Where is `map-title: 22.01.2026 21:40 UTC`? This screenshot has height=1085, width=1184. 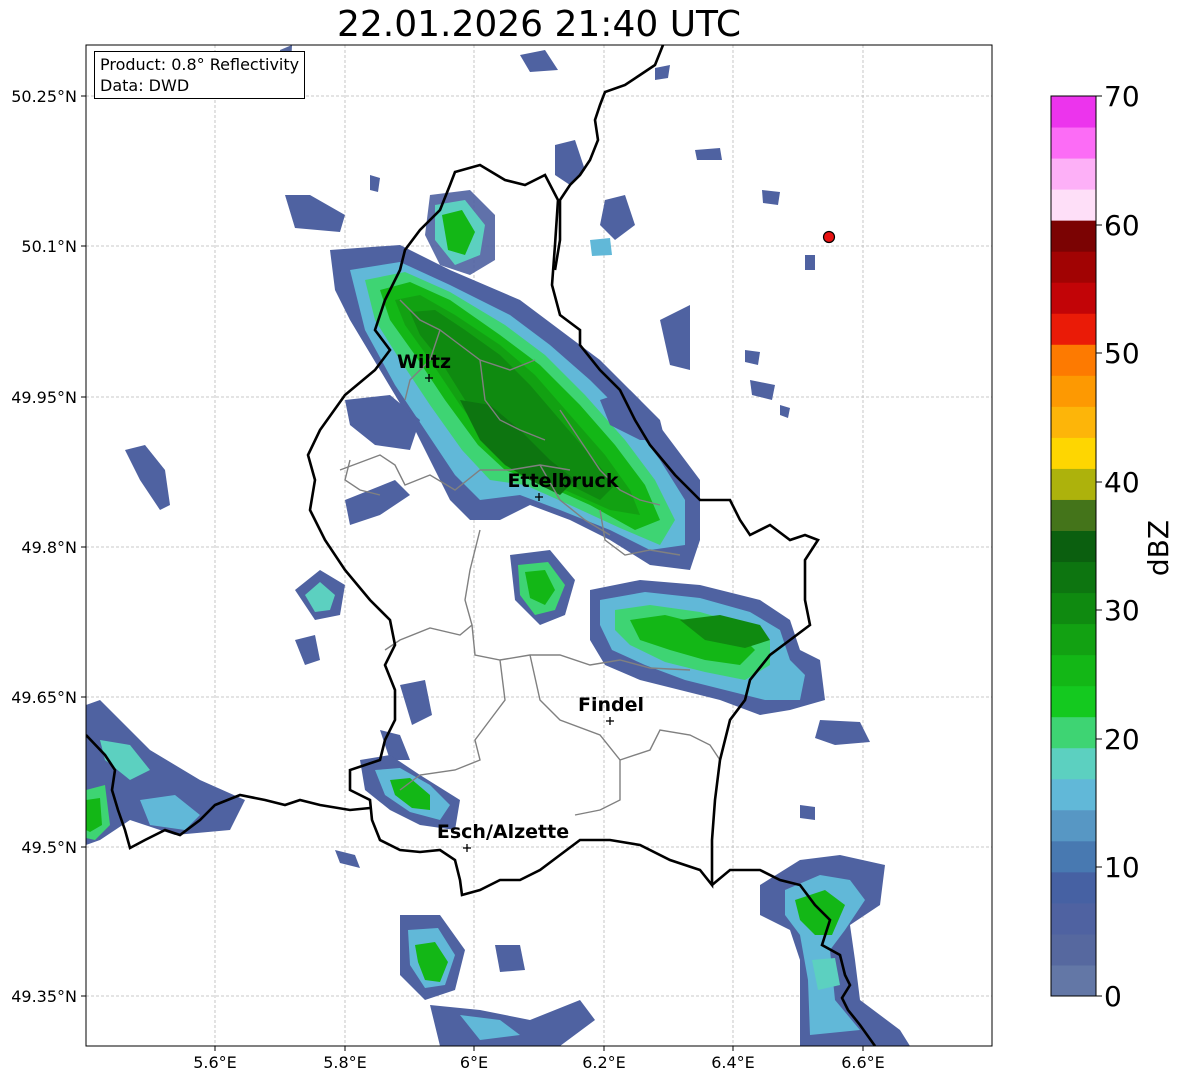 map-title: 22.01.2026 21:40 UTC is located at coordinates (539, 24).